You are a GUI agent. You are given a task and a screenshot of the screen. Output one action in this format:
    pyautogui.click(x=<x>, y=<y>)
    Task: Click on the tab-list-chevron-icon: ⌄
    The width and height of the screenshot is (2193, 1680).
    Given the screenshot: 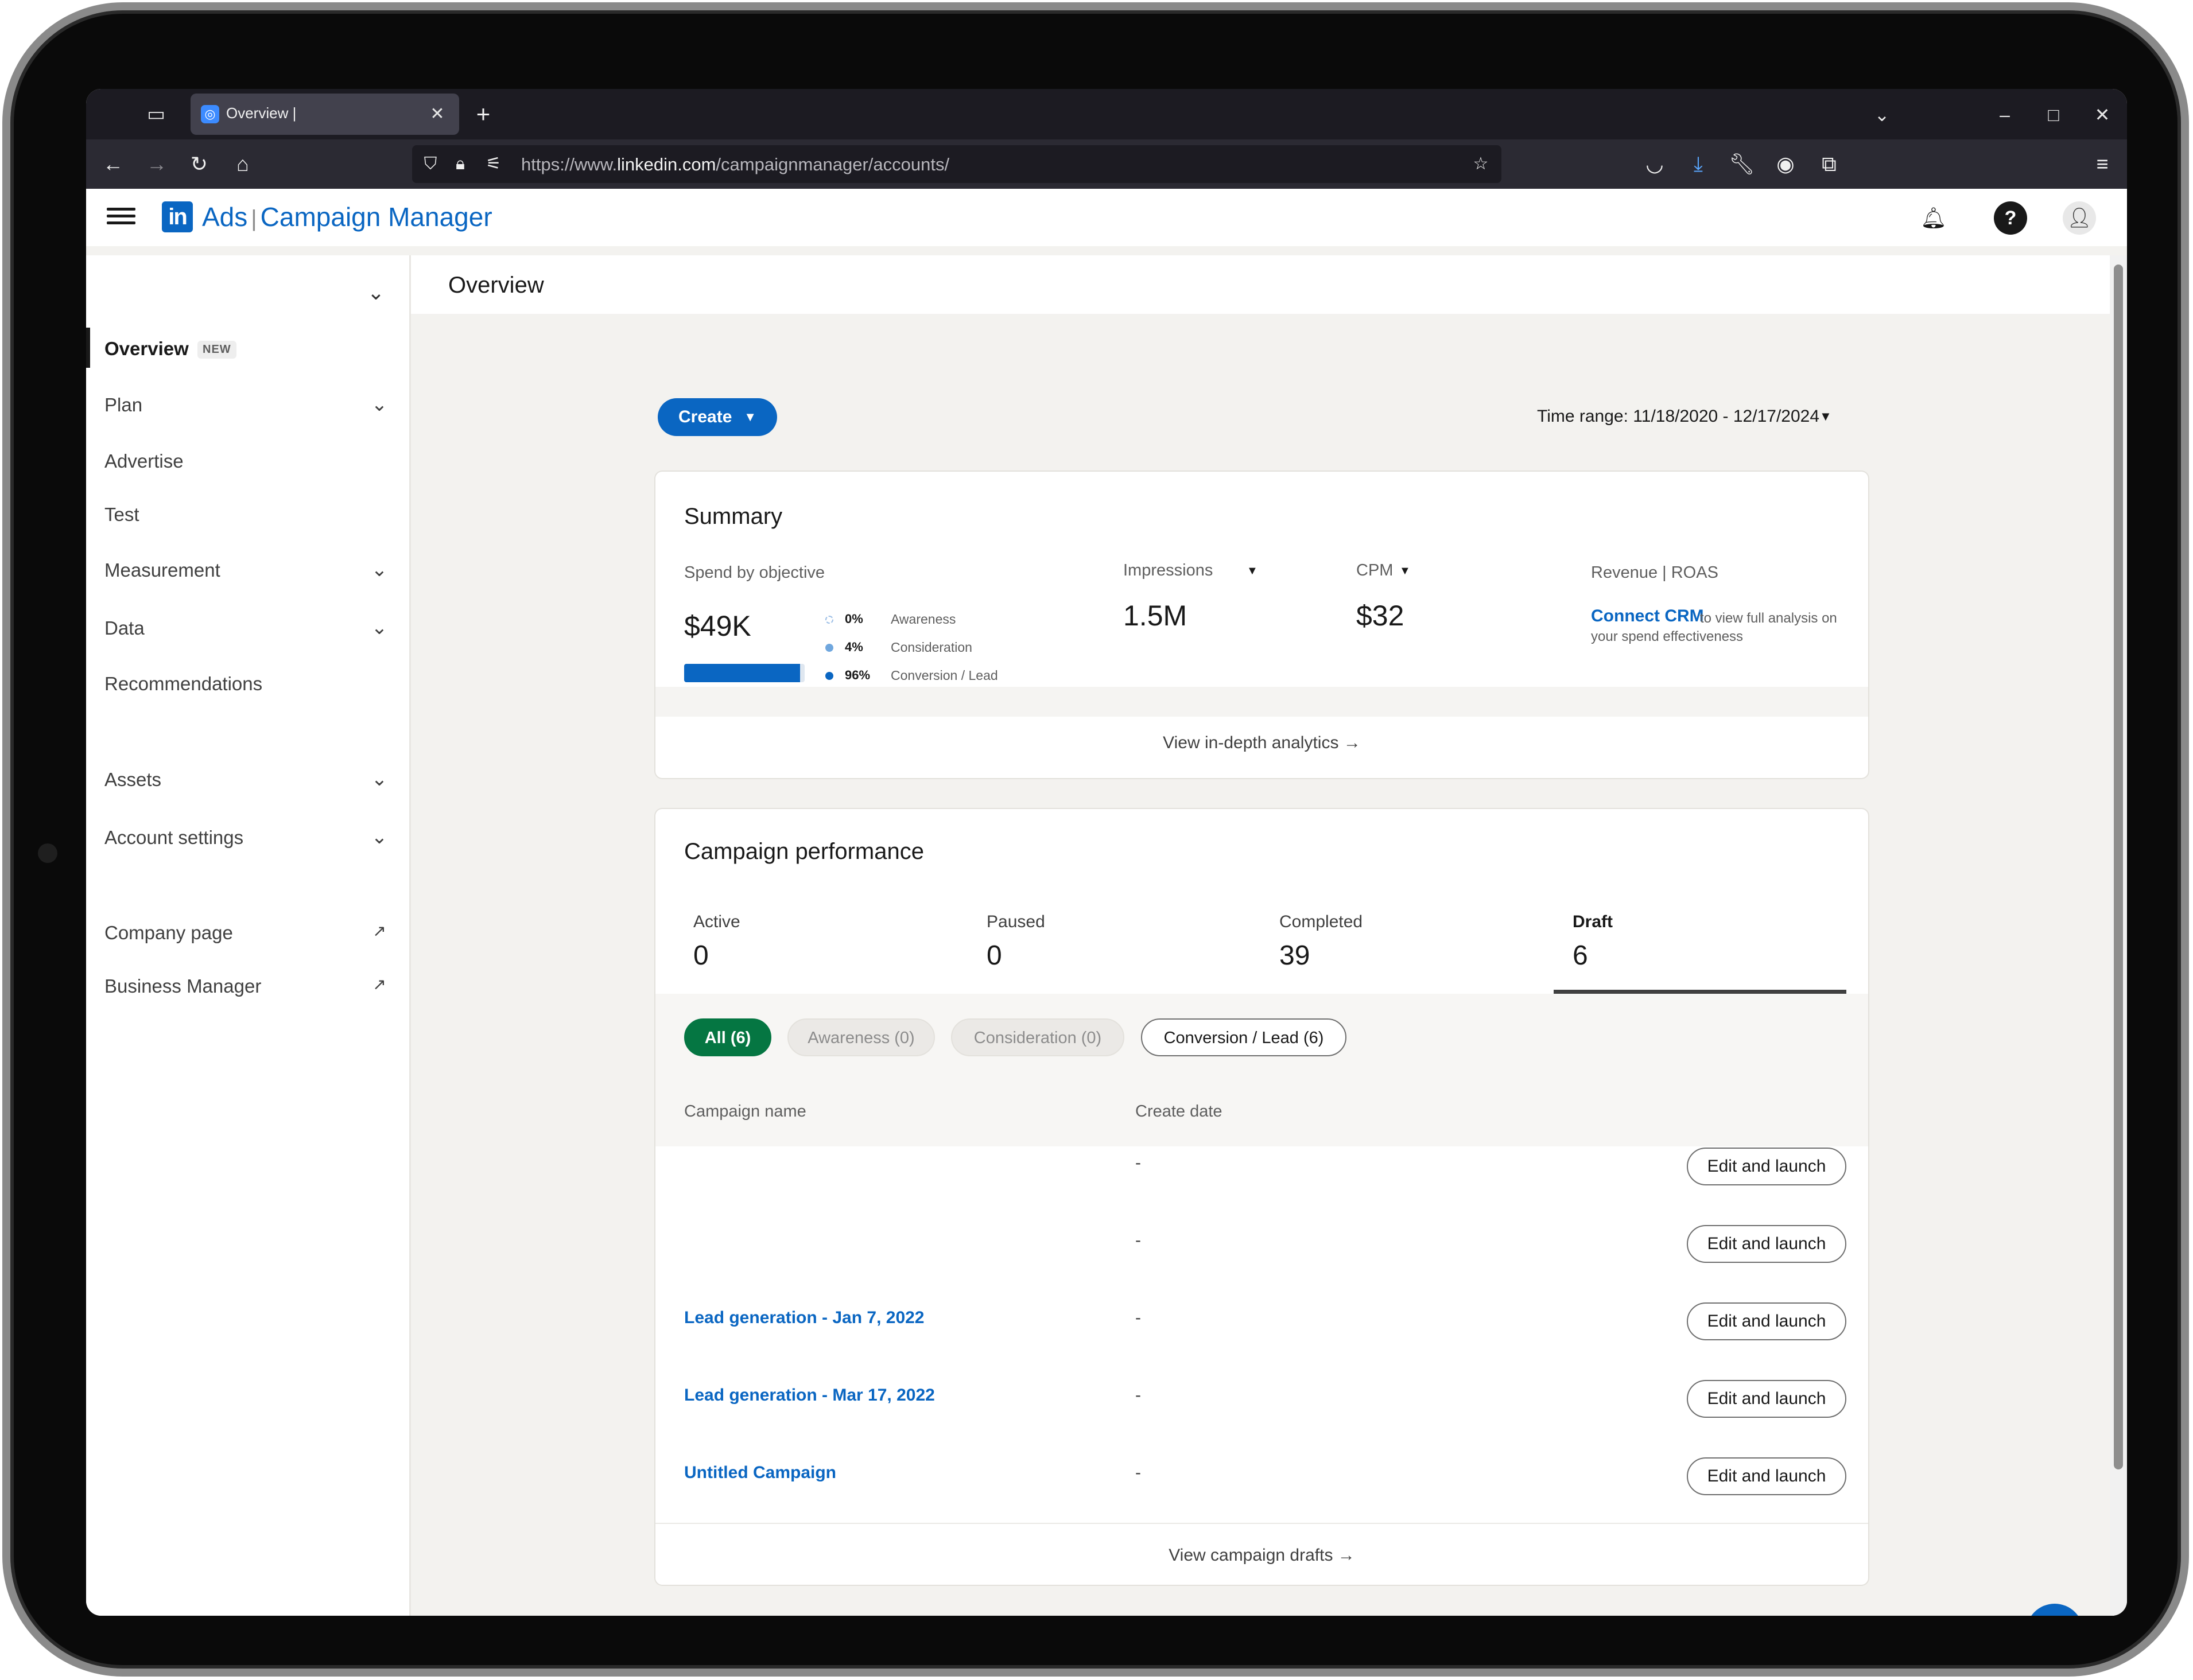 What is the action you would take?
    pyautogui.click(x=1882, y=114)
    